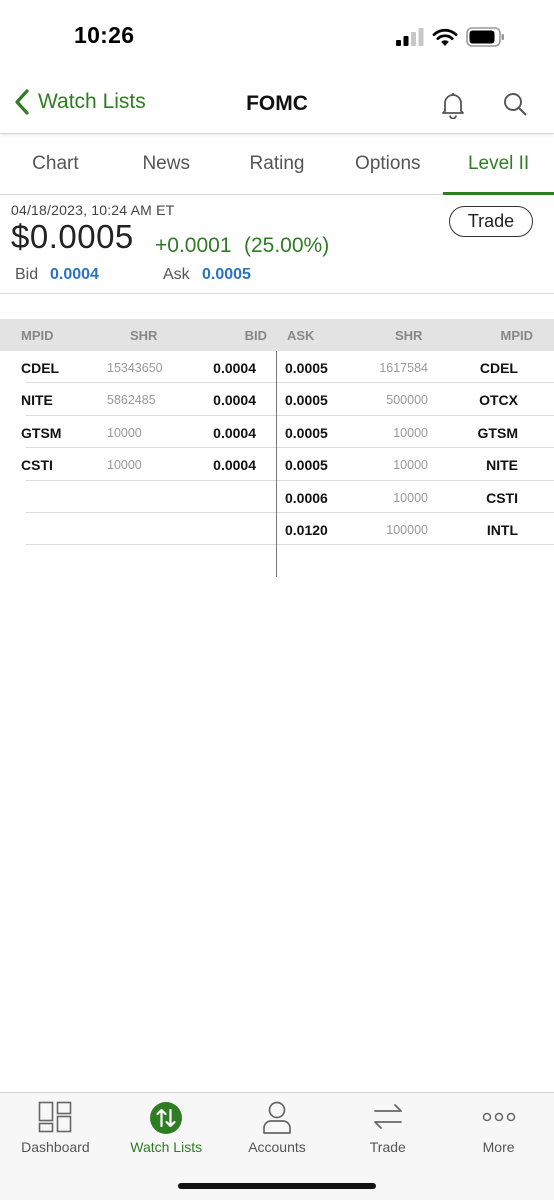 The image size is (554, 1200). Describe the element at coordinates (255, 335) in the screenshot. I see `header-bid: BID` at that location.